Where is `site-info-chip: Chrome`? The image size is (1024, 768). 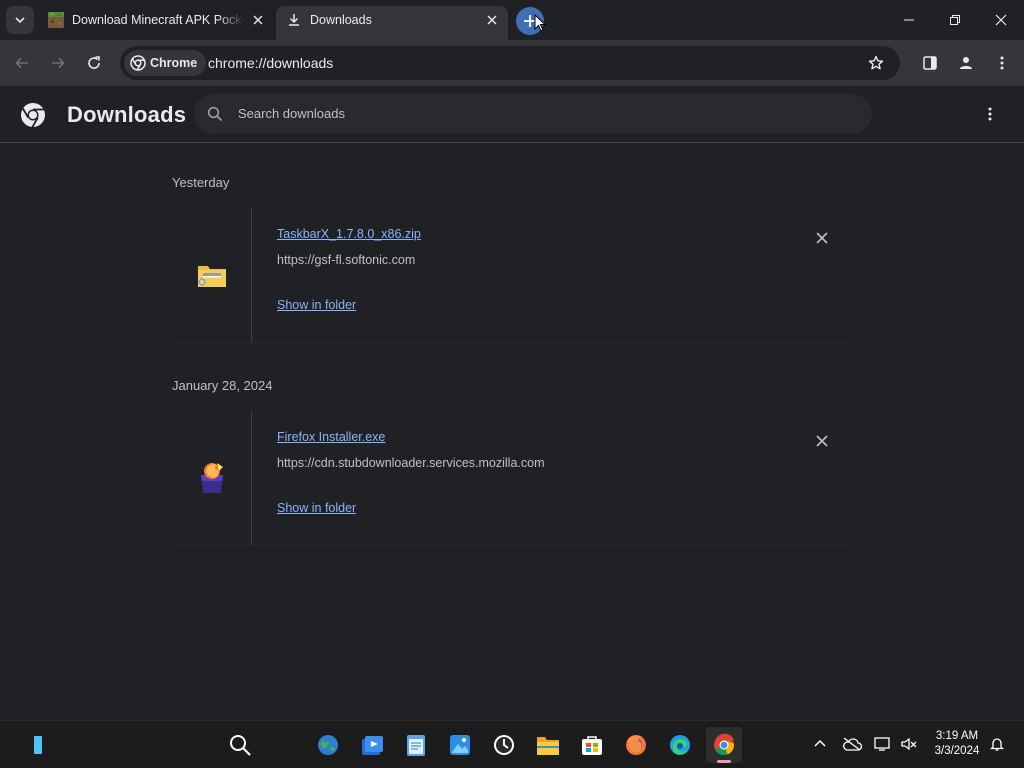
site-info-chip: Chrome is located at coordinates (165, 63).